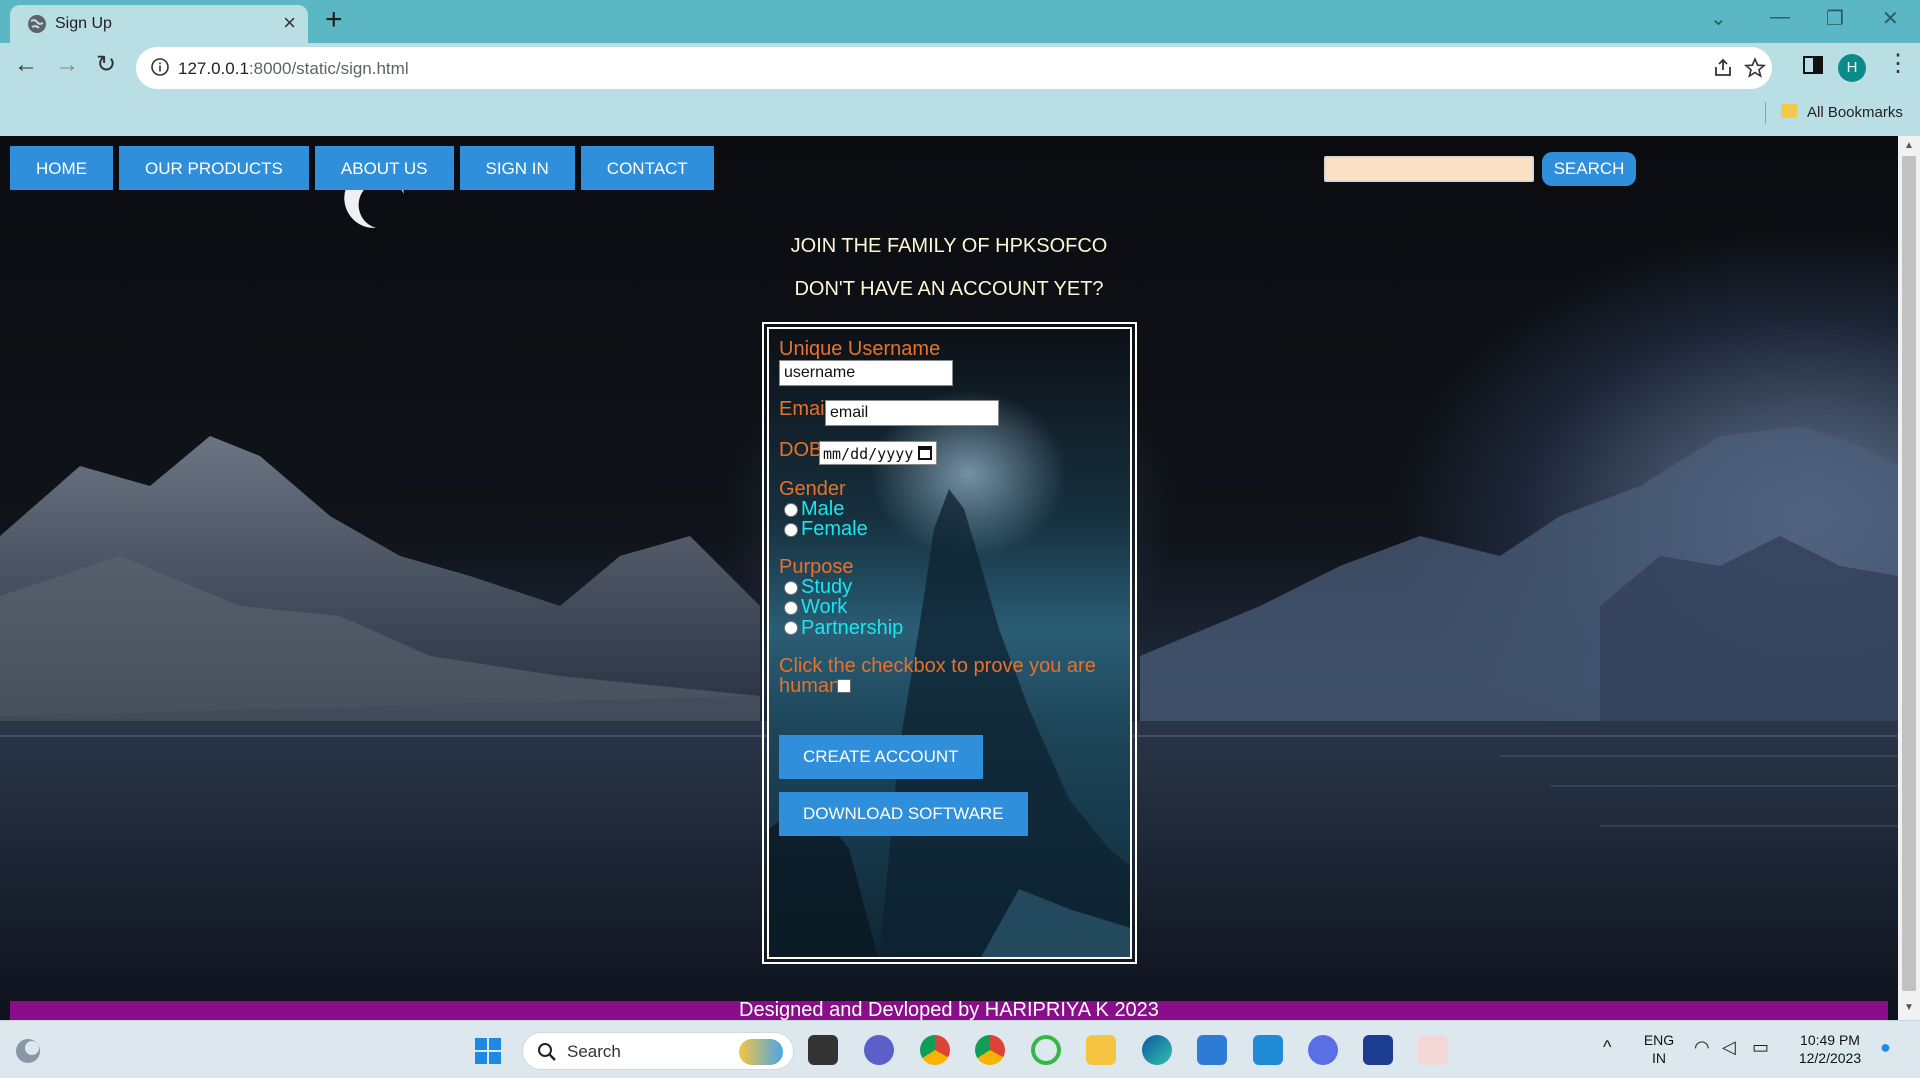 The image size is (1920, 1078). What do you see at coordinates (1780, 17) in the screenshot?
I see `minimize-icon: —` at bounding box center [1780, 17].